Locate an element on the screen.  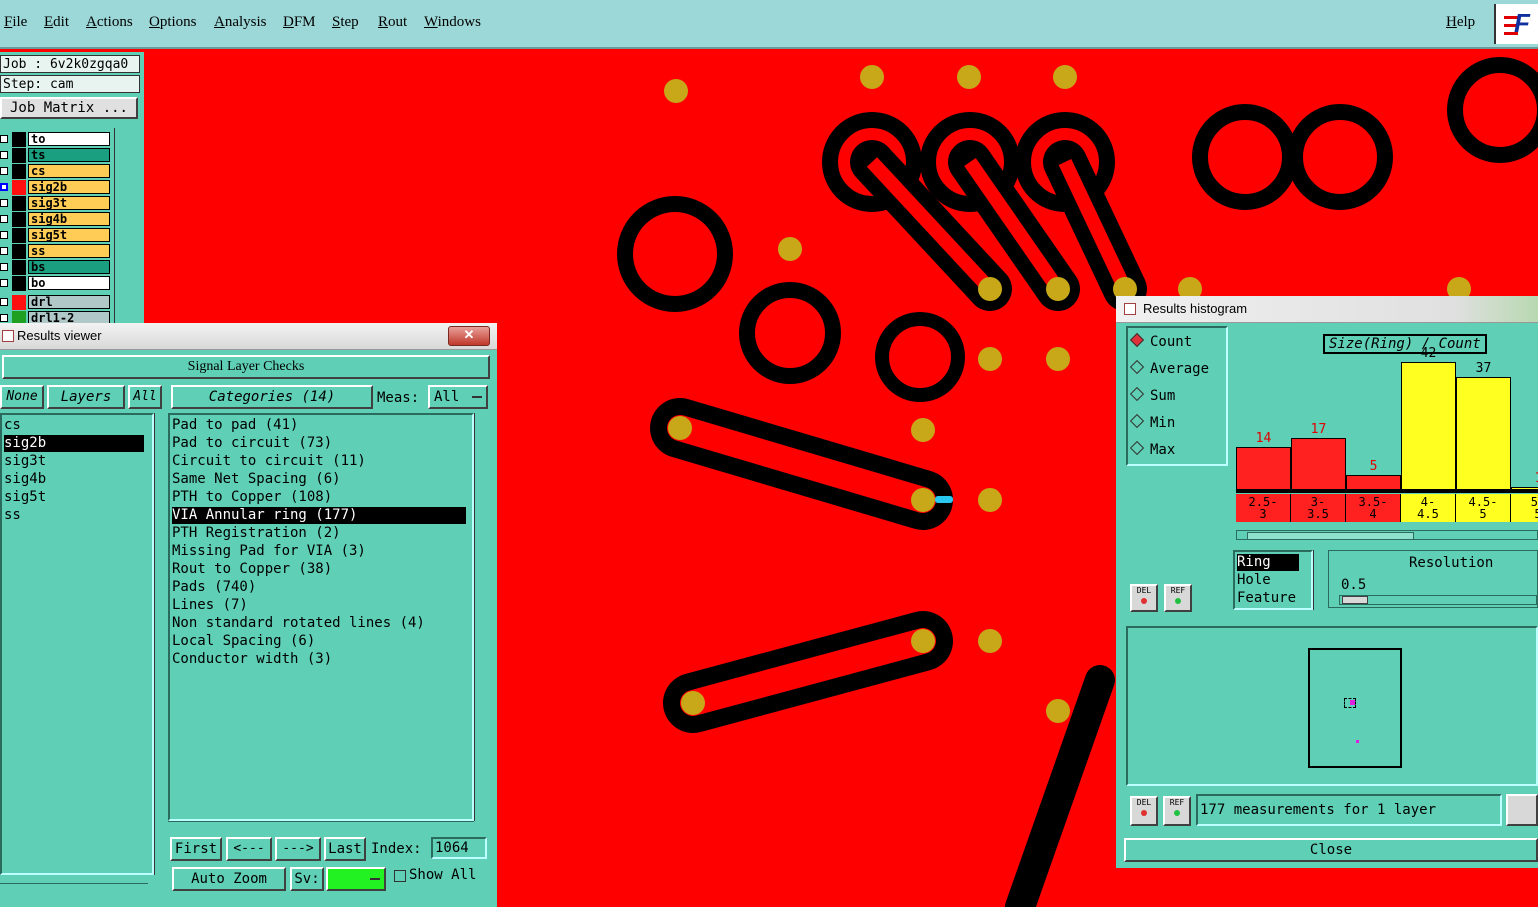
layer-name: bs is located at coordinates (69, 267).